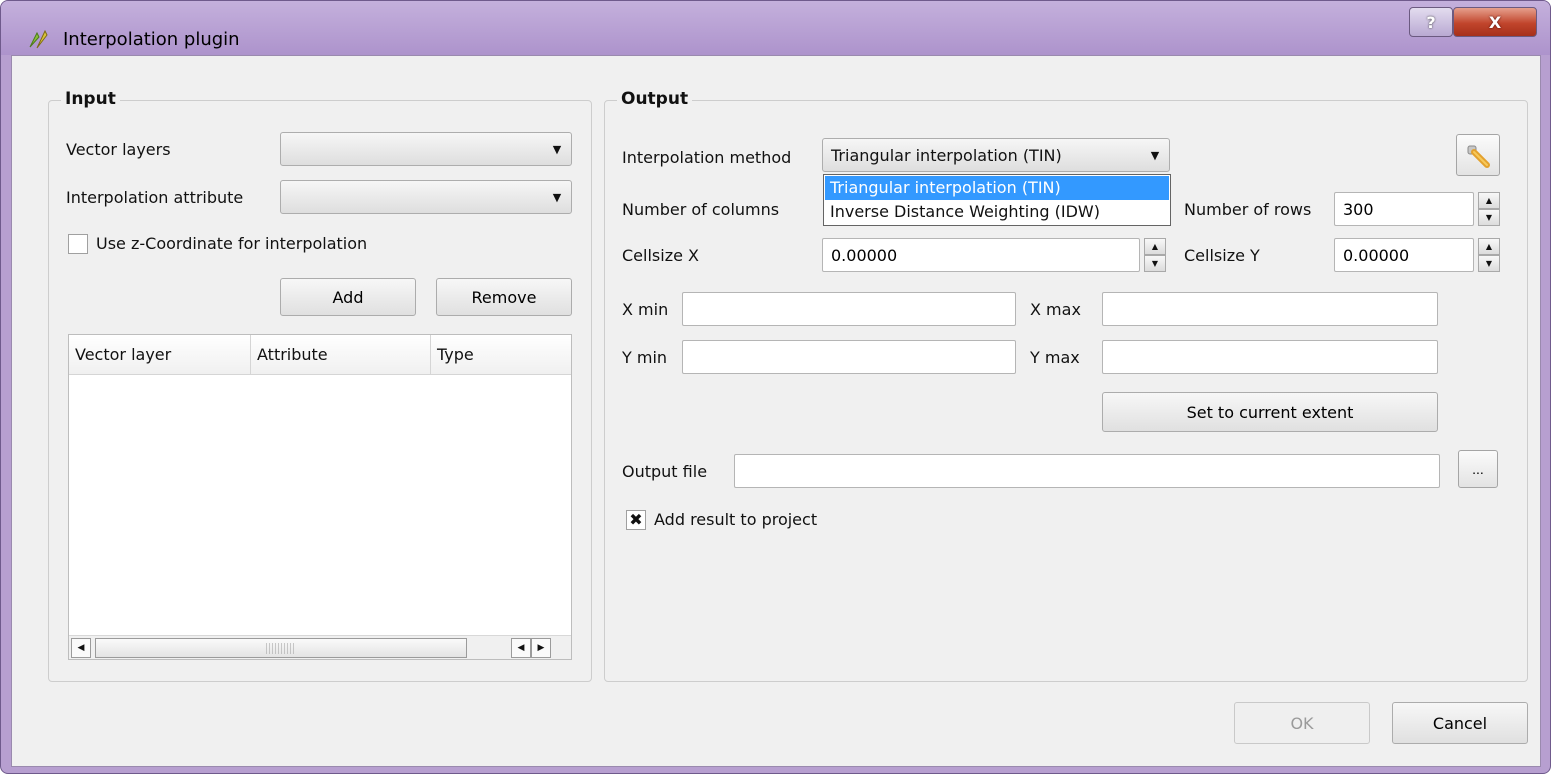 Image resolution: width=1551 pixels, height=774 pixels. I want to click on use-z-checkbox, so click(78, 244).